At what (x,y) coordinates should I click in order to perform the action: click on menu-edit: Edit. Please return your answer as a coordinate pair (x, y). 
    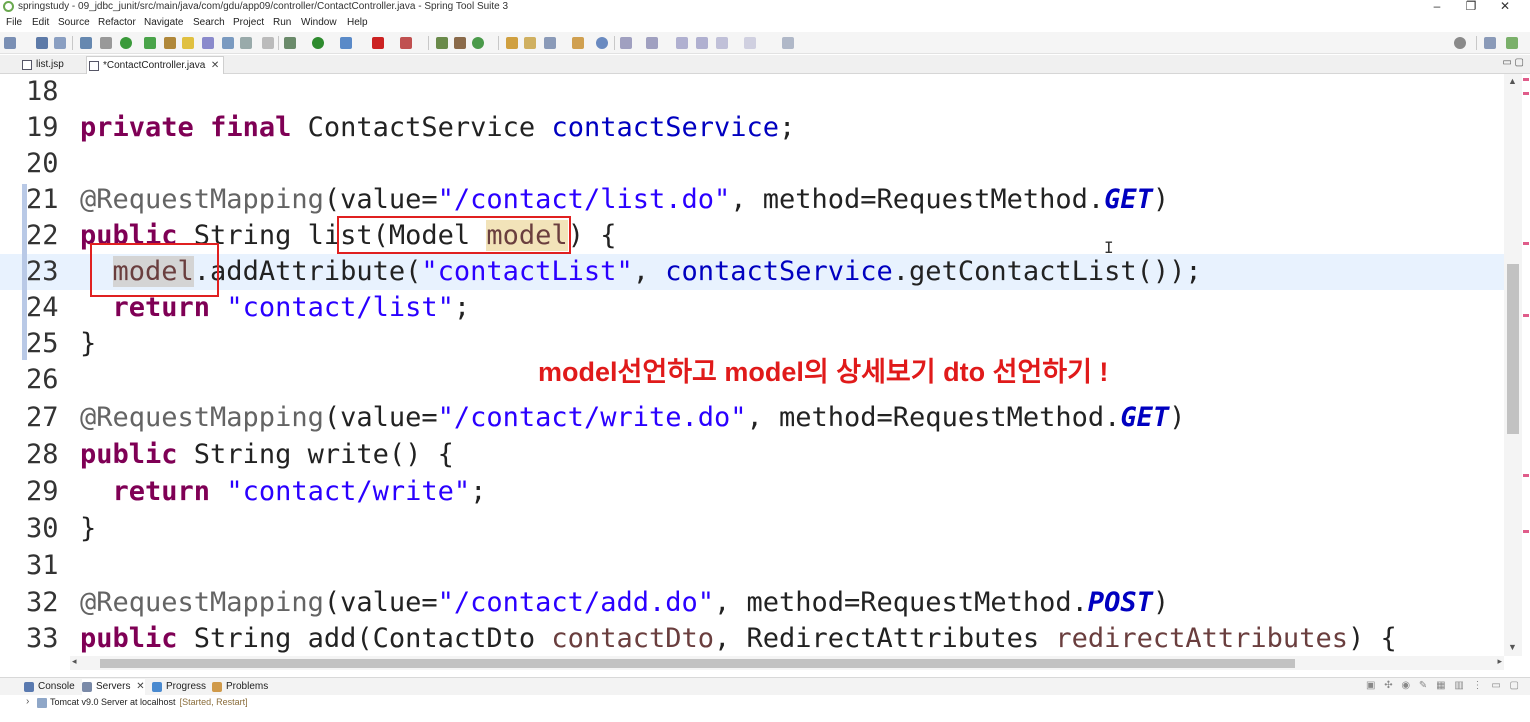
    Looking at the image, I should click on (40, 22).